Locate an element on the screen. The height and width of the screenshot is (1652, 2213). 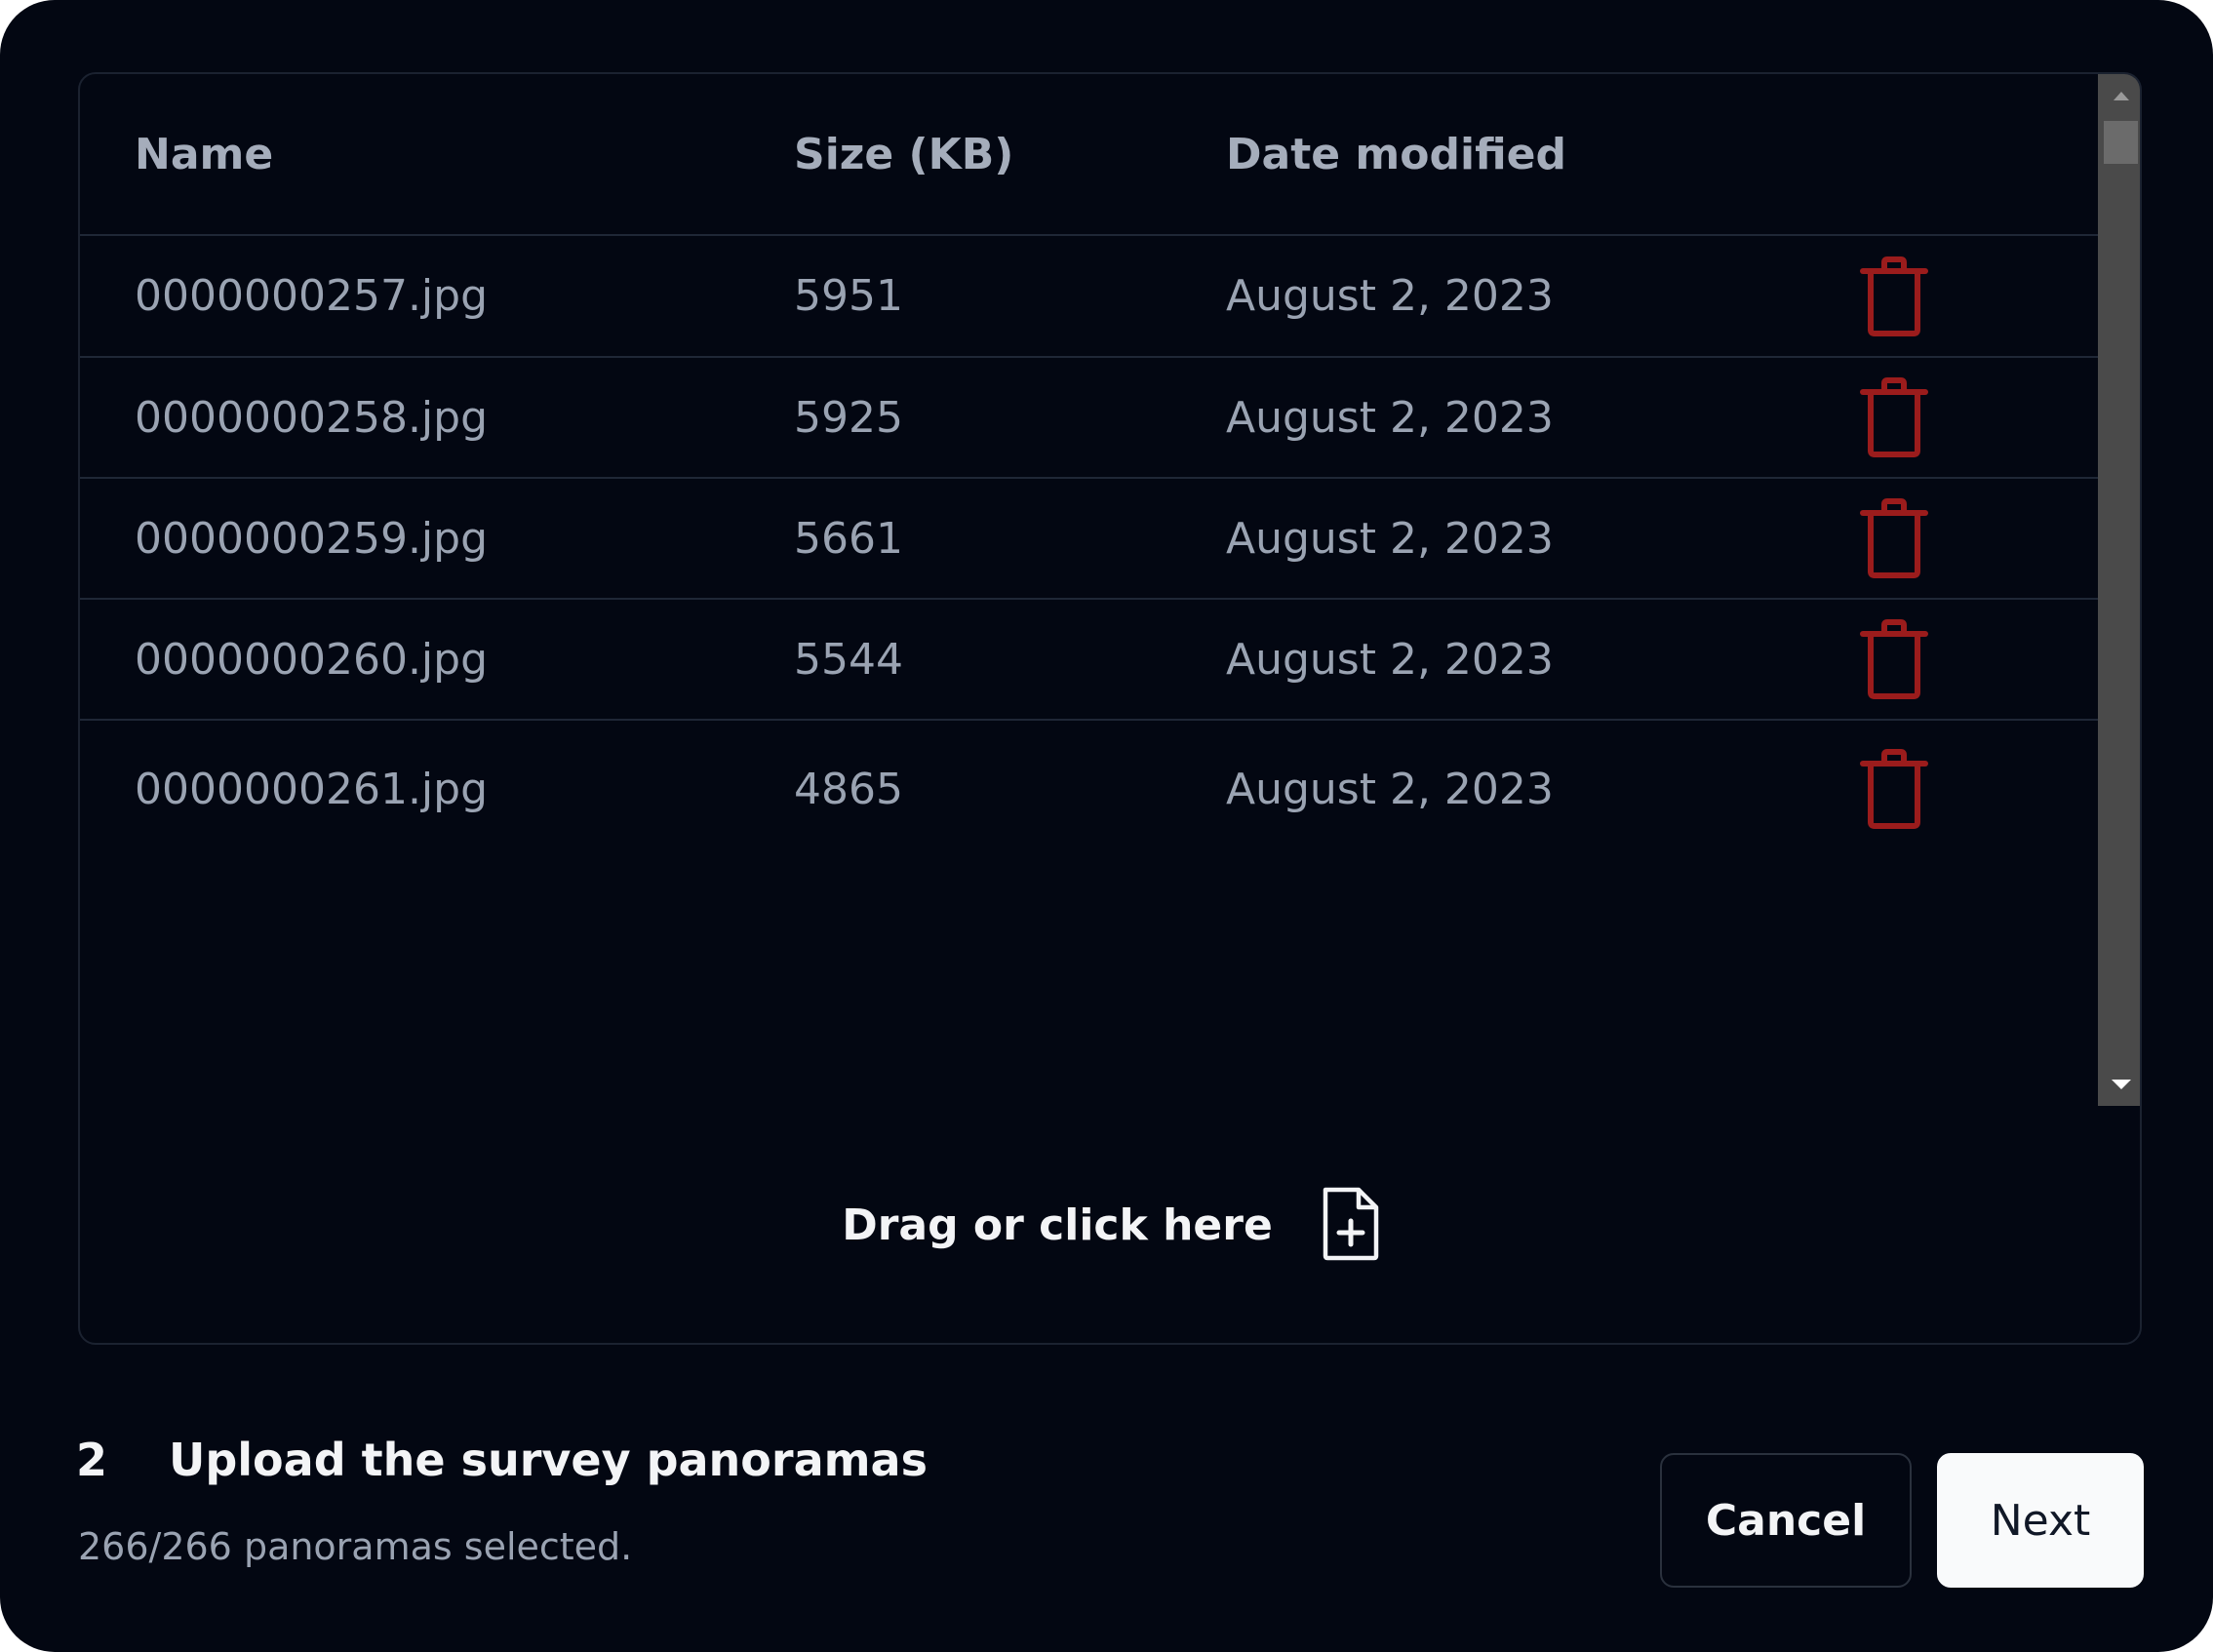
file-name-cell: 0000000259.jpg is located at coordinates (312, 538).